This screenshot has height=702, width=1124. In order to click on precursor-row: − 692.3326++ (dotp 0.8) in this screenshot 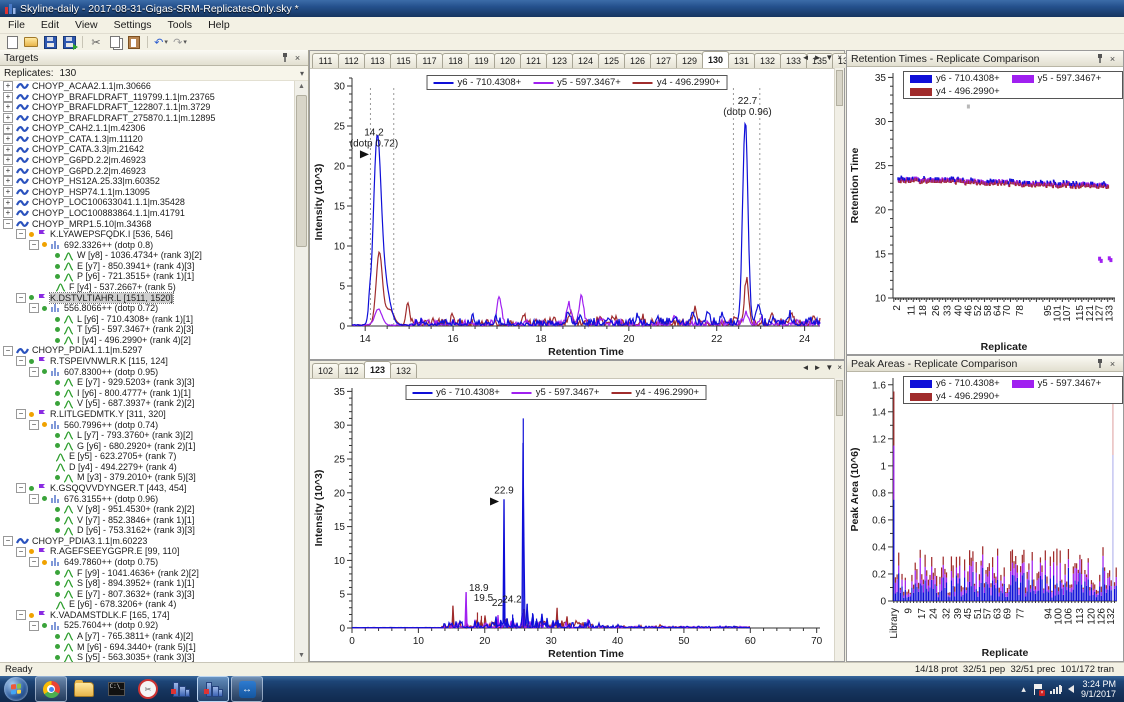, I will do `click(147, 245)`.